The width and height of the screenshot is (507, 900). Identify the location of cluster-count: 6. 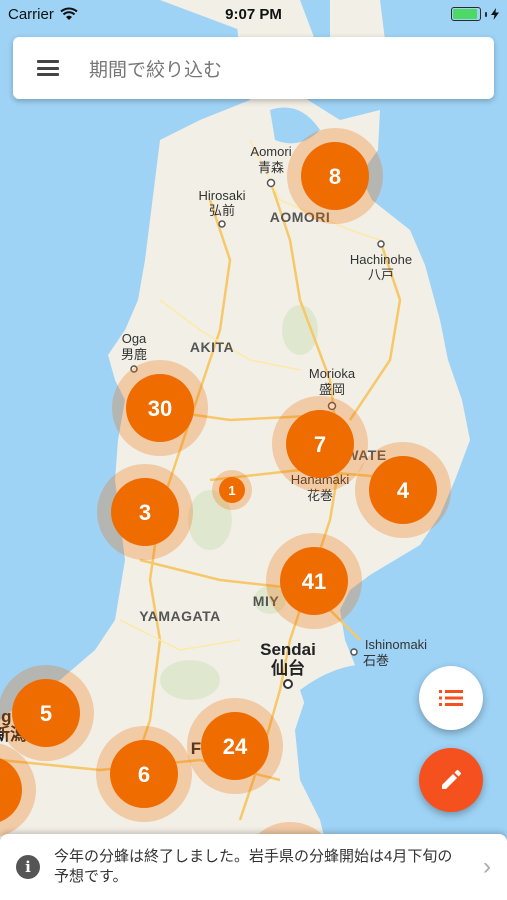
(144, 774).